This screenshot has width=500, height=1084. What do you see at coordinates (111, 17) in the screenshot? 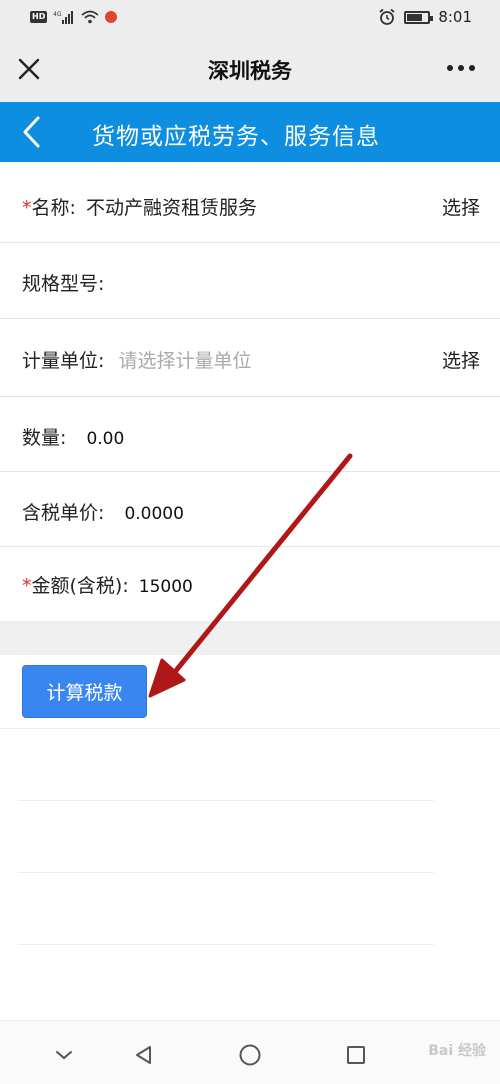
I see `notification-icon` at bounding box center [111, 17].